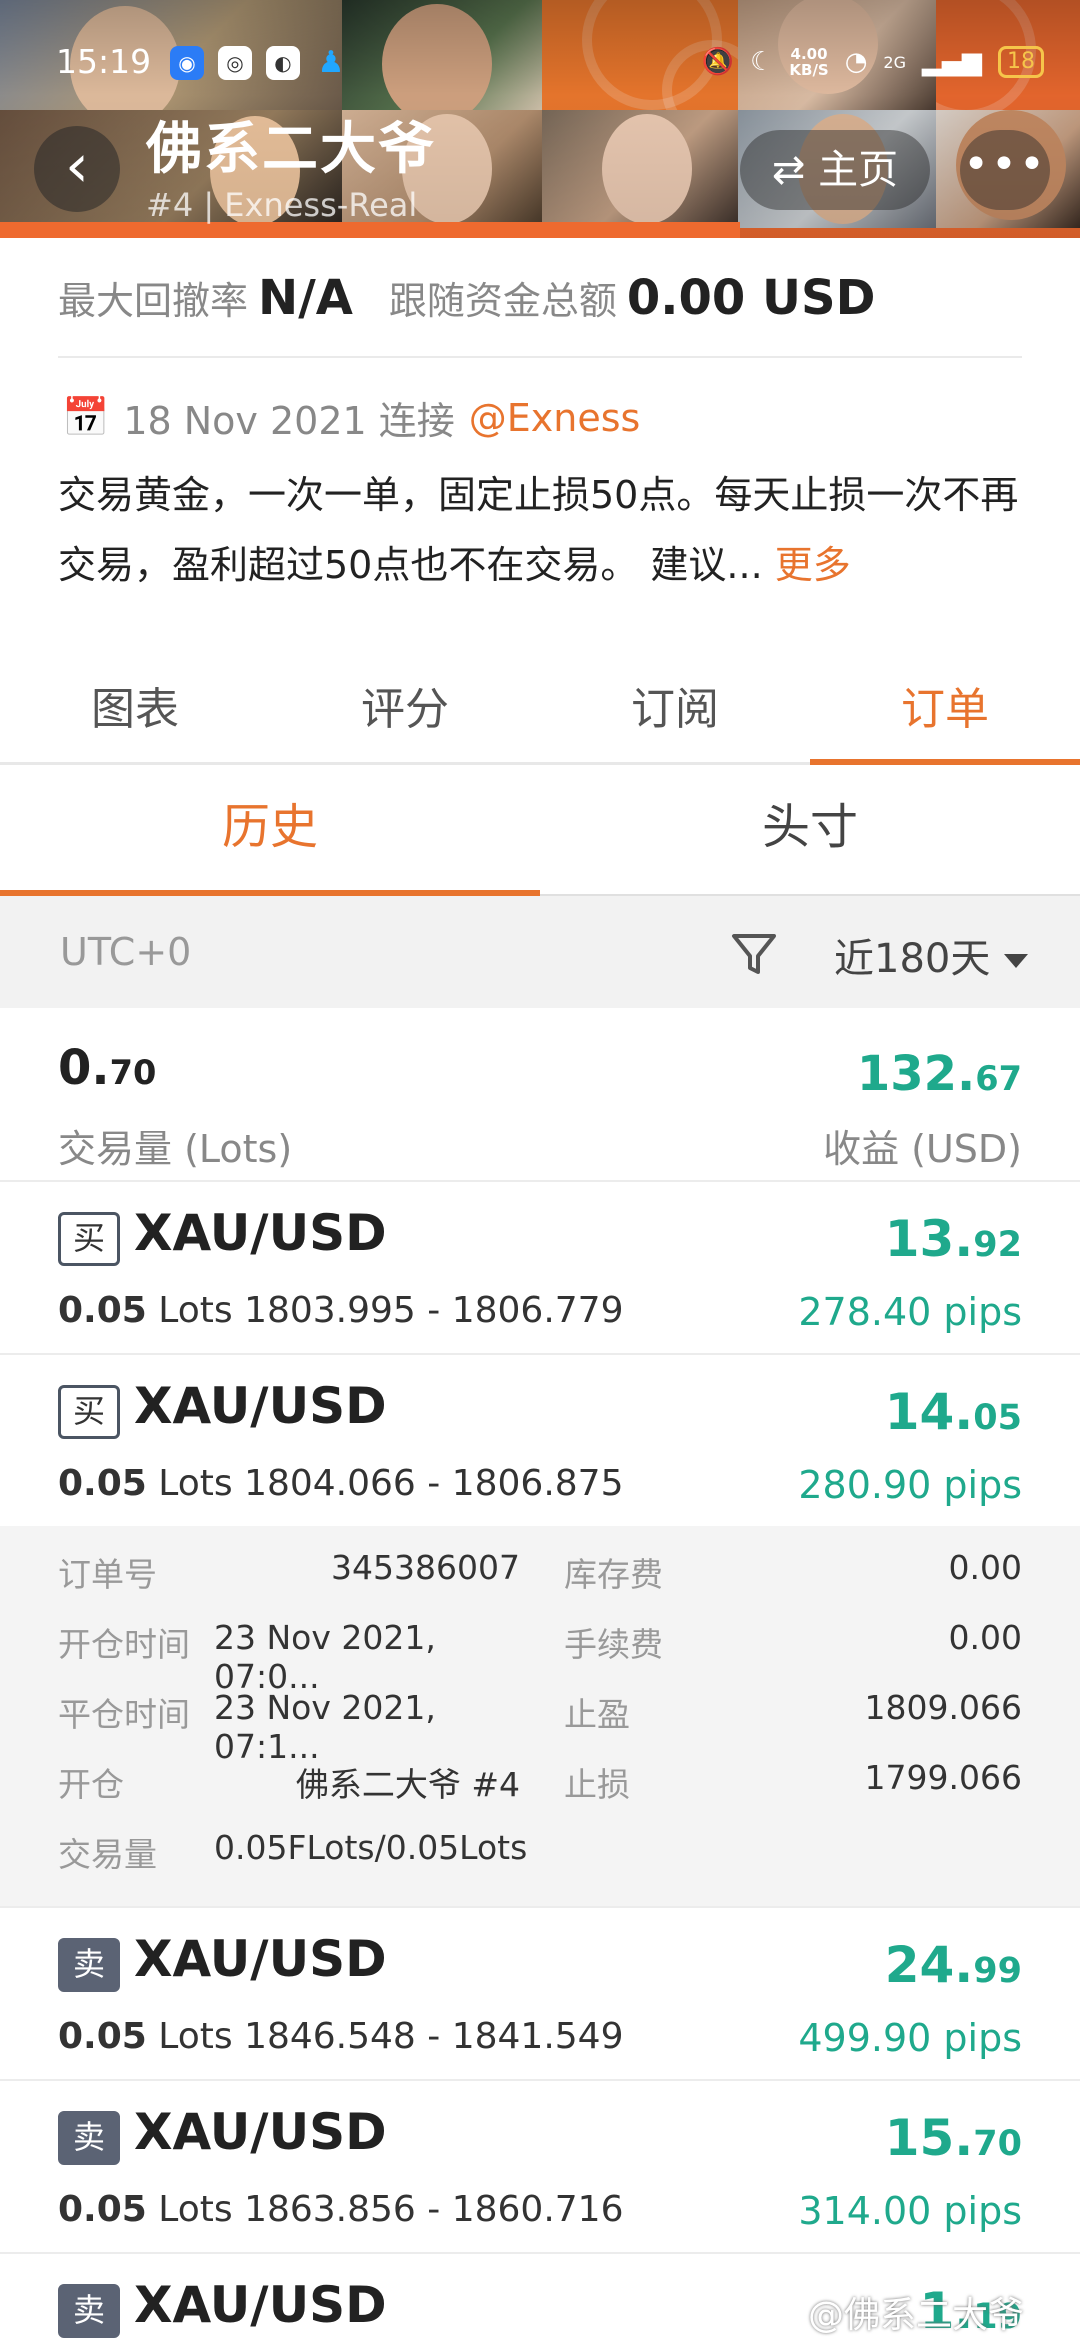 Image resolution: width=1080 pixels, height=2342 pixels. What do you see at coordinates (341, 2036) in the screenshot?
I see `order-lots-prices: 0.05 Lots 1846.548 - 1841.549` at bounding box center [341, 2036].